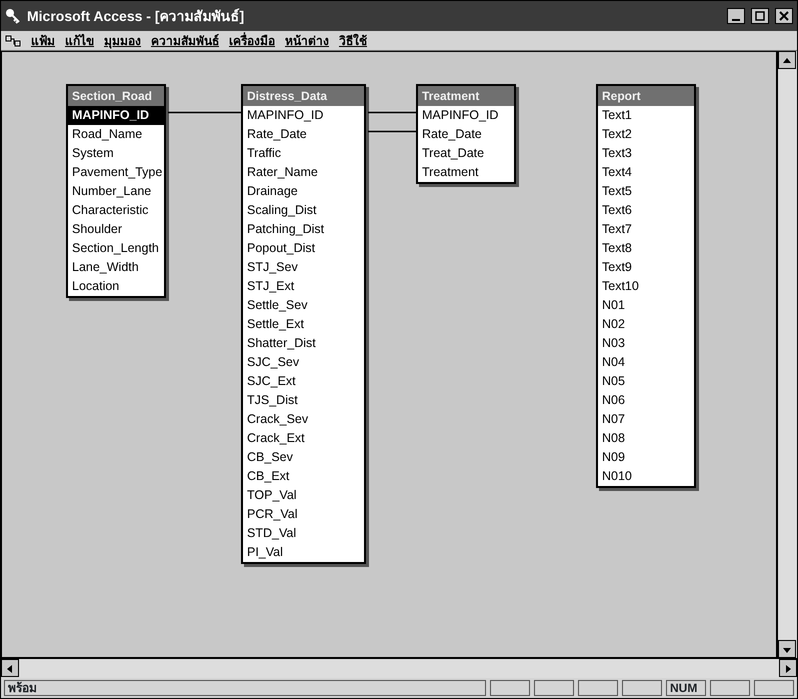  I want to click on maximize-button, so click(760, 16).